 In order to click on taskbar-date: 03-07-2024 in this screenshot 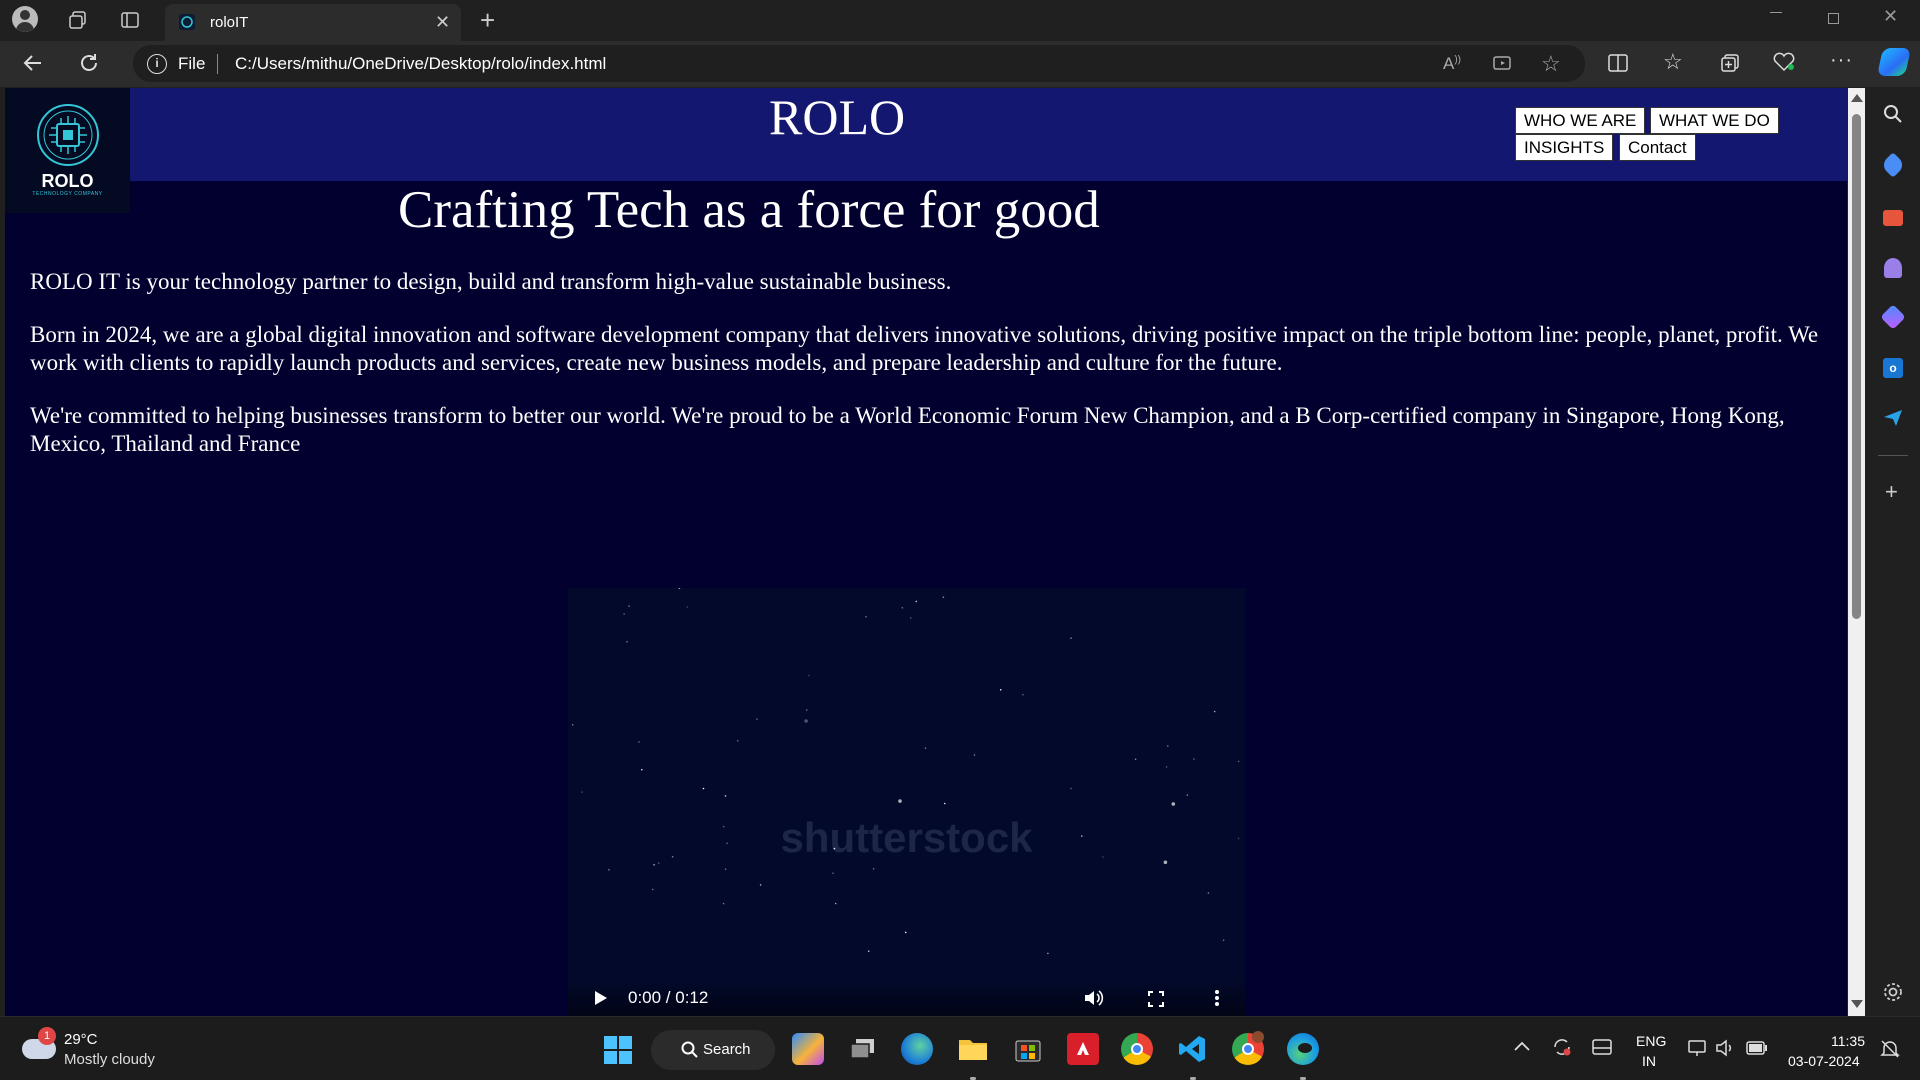, I will do `click(1824, 1061)`.